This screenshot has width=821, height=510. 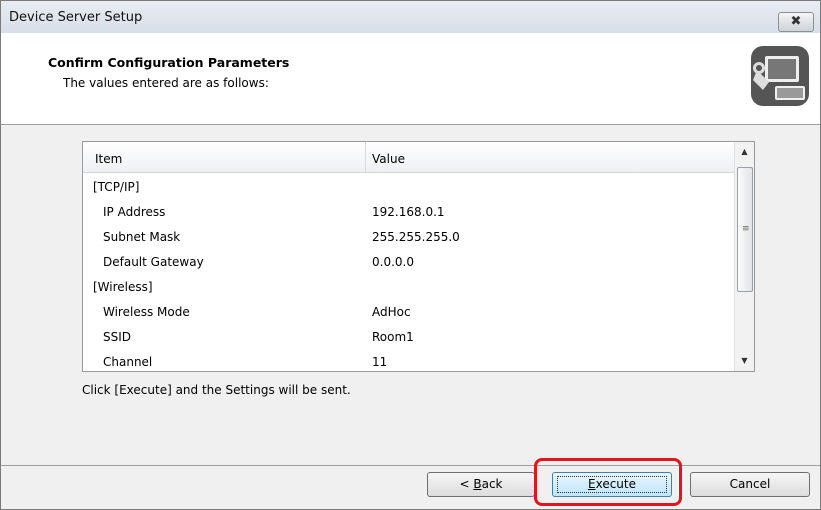 I want to click on page-title: Confirm Configuration Parameters, so click(x=169, y=62).